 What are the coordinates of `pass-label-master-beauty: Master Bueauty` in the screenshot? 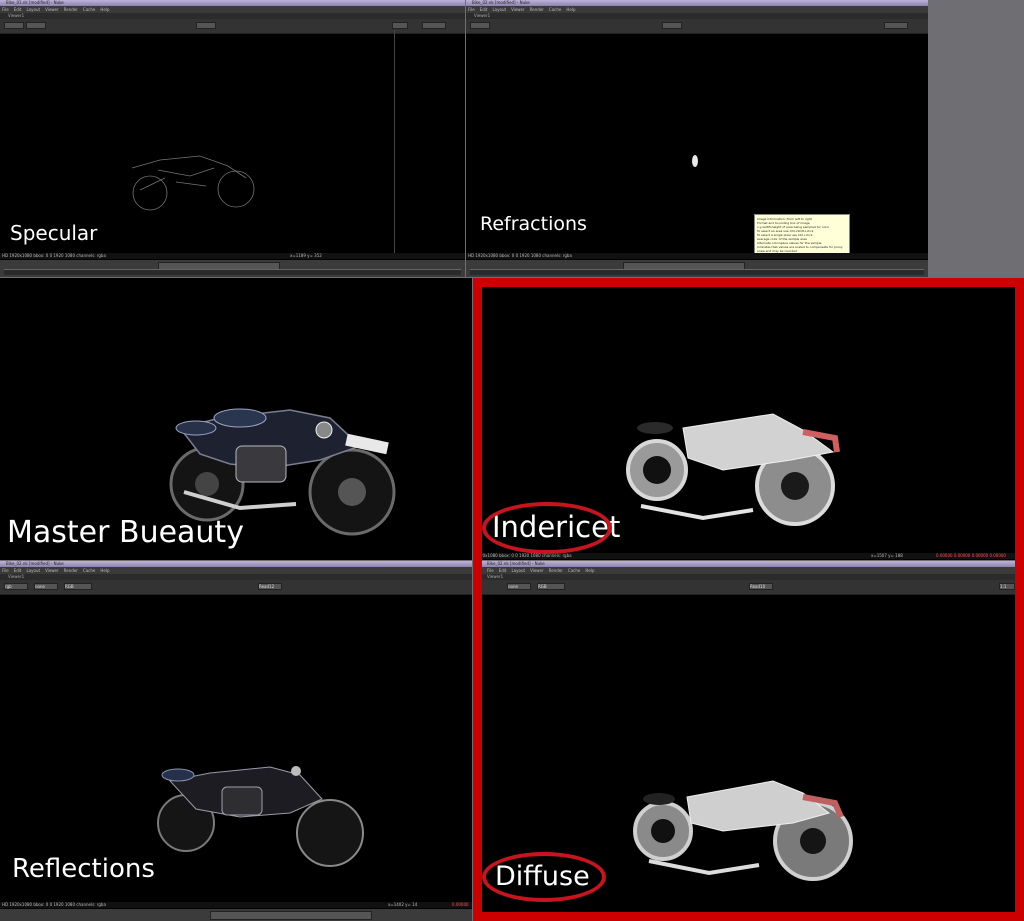 It's located at (125, 532).